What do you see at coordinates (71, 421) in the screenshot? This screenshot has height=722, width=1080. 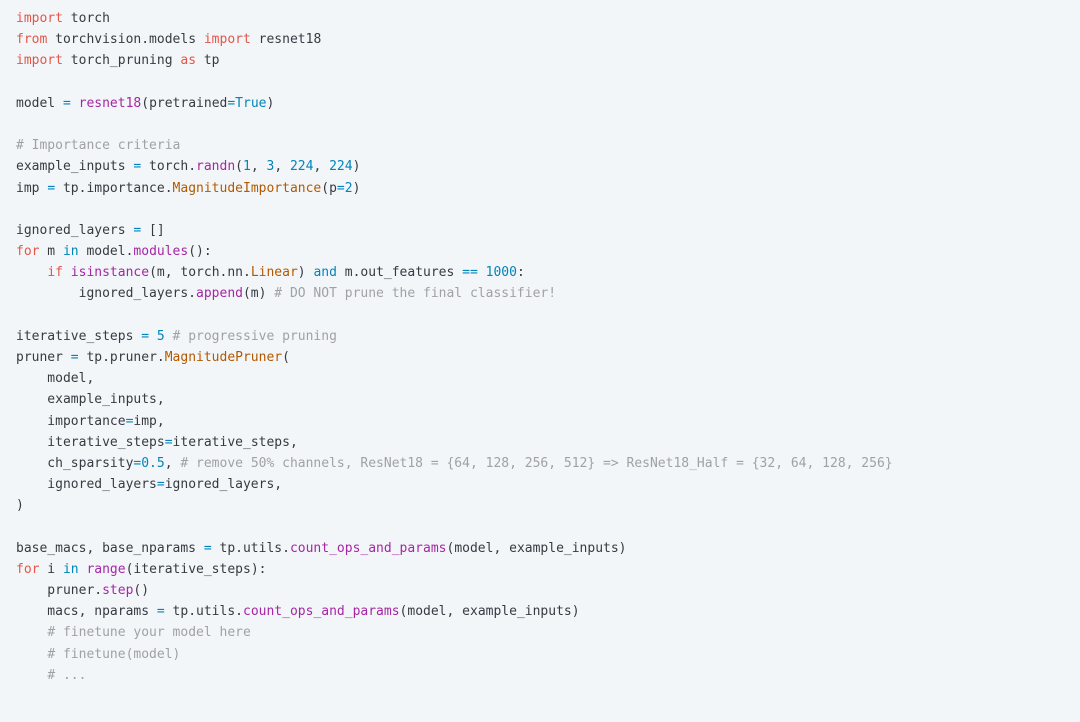 I see `token-txt: importance` at bounding box center [71, 421].